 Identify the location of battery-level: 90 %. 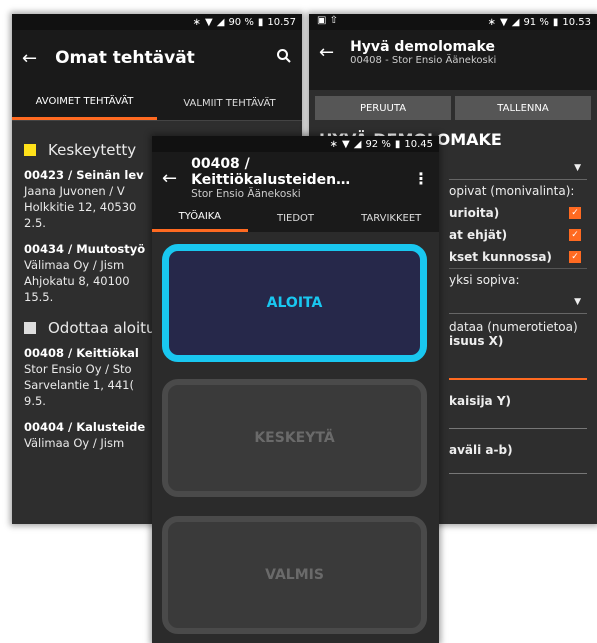
(241, 22).